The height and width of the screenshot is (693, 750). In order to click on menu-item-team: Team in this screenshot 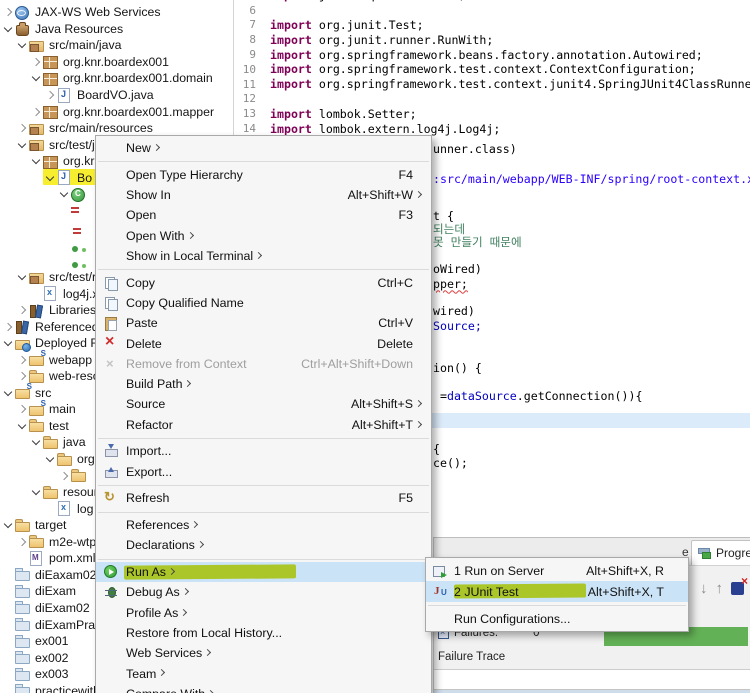, I will do `click(263, 673)`.